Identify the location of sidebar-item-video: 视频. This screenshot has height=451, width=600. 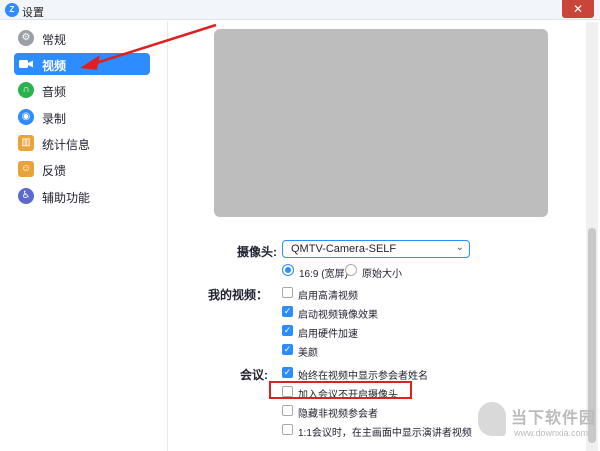
(82, 64).